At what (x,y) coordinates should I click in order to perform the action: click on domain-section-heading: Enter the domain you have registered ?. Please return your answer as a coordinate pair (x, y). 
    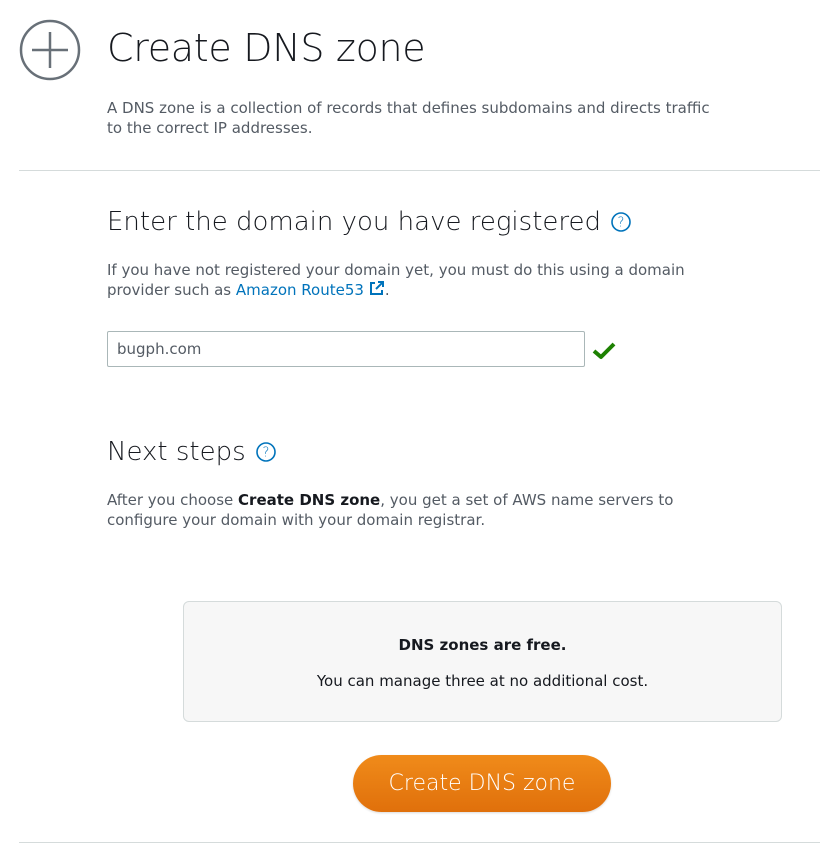
    Looking at the image, I should click on (369, 222).